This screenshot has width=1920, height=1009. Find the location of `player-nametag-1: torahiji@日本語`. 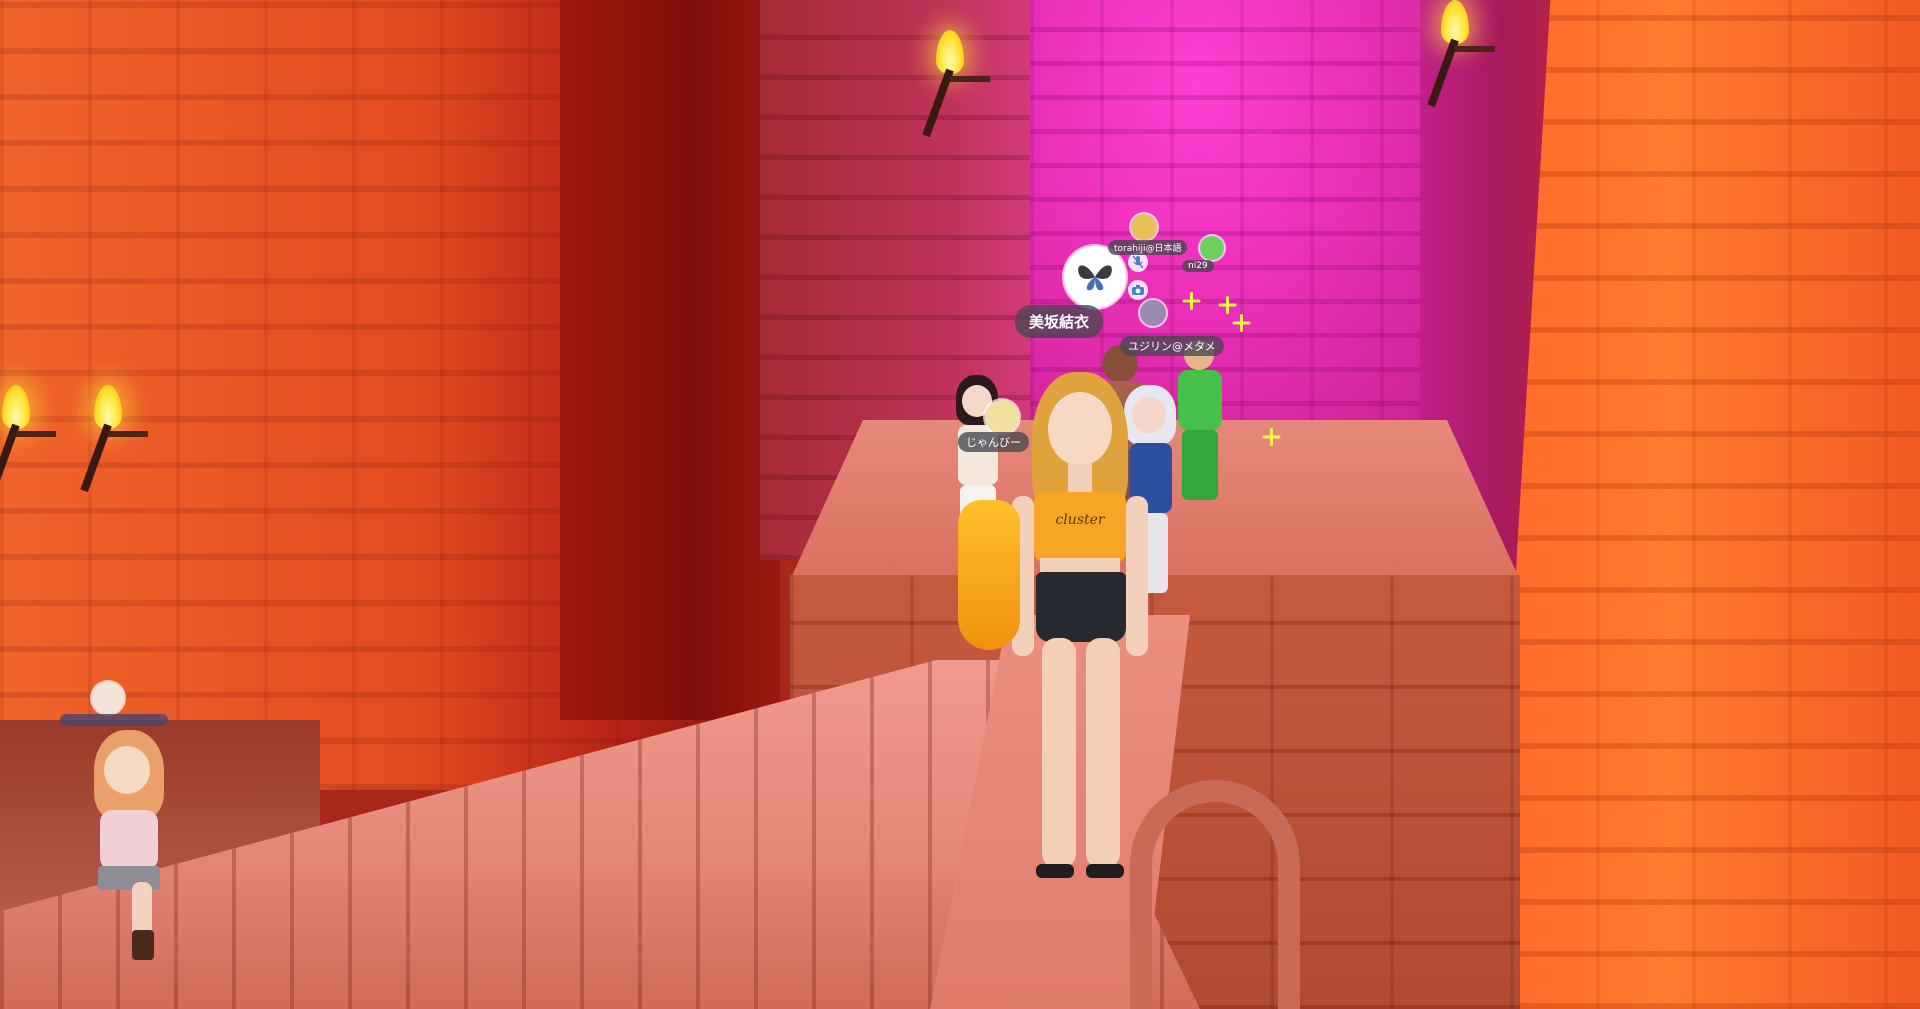

player-nametag-1: torahiji@日本語 is located at coordinates (1148, 247).